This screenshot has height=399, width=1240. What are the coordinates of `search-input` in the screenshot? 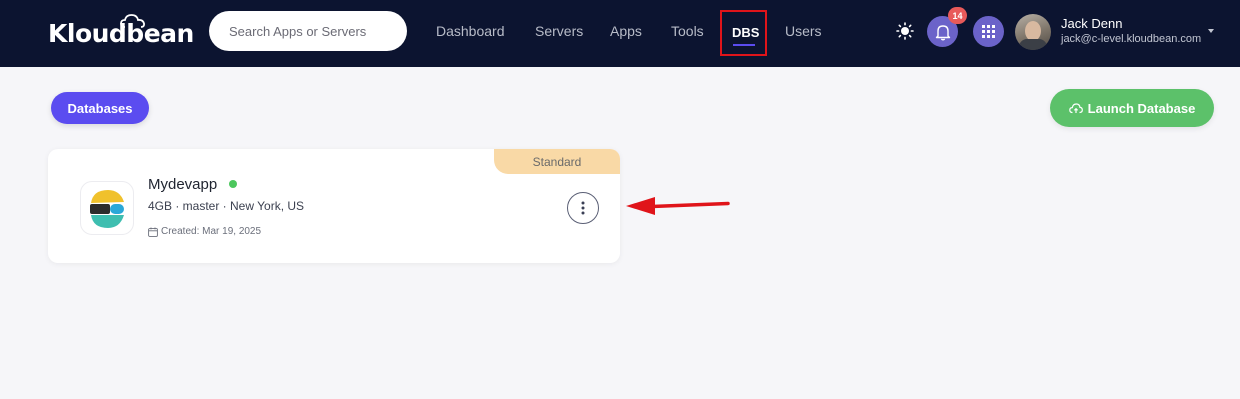 It's located at (308, 31).